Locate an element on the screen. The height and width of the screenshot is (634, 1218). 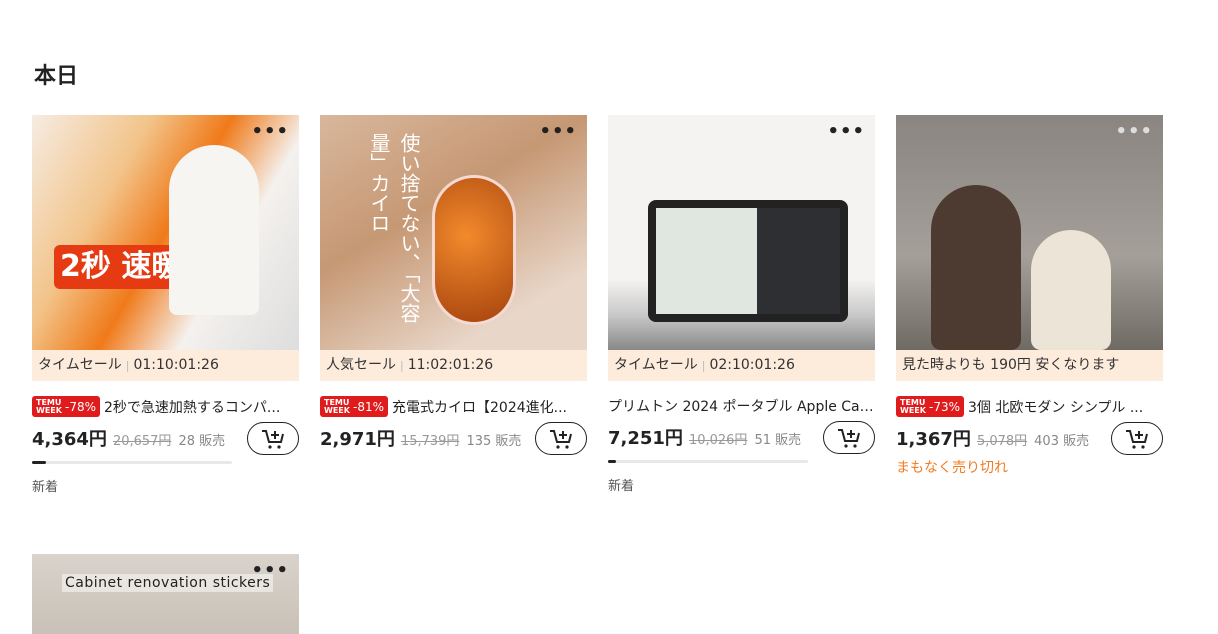
original-price: 5,078円 is located at coordinates (1002, 441).